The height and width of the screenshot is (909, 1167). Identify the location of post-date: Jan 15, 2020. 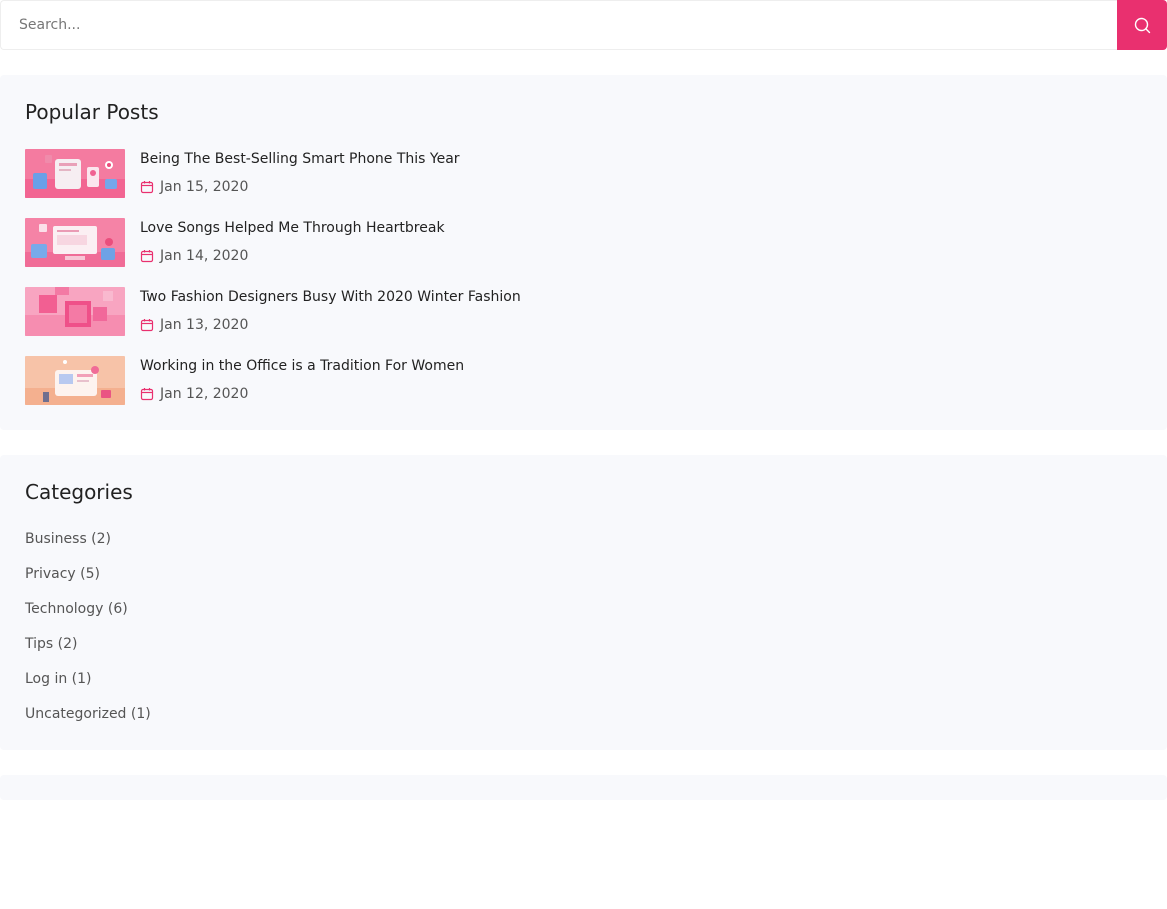
(204, 187).